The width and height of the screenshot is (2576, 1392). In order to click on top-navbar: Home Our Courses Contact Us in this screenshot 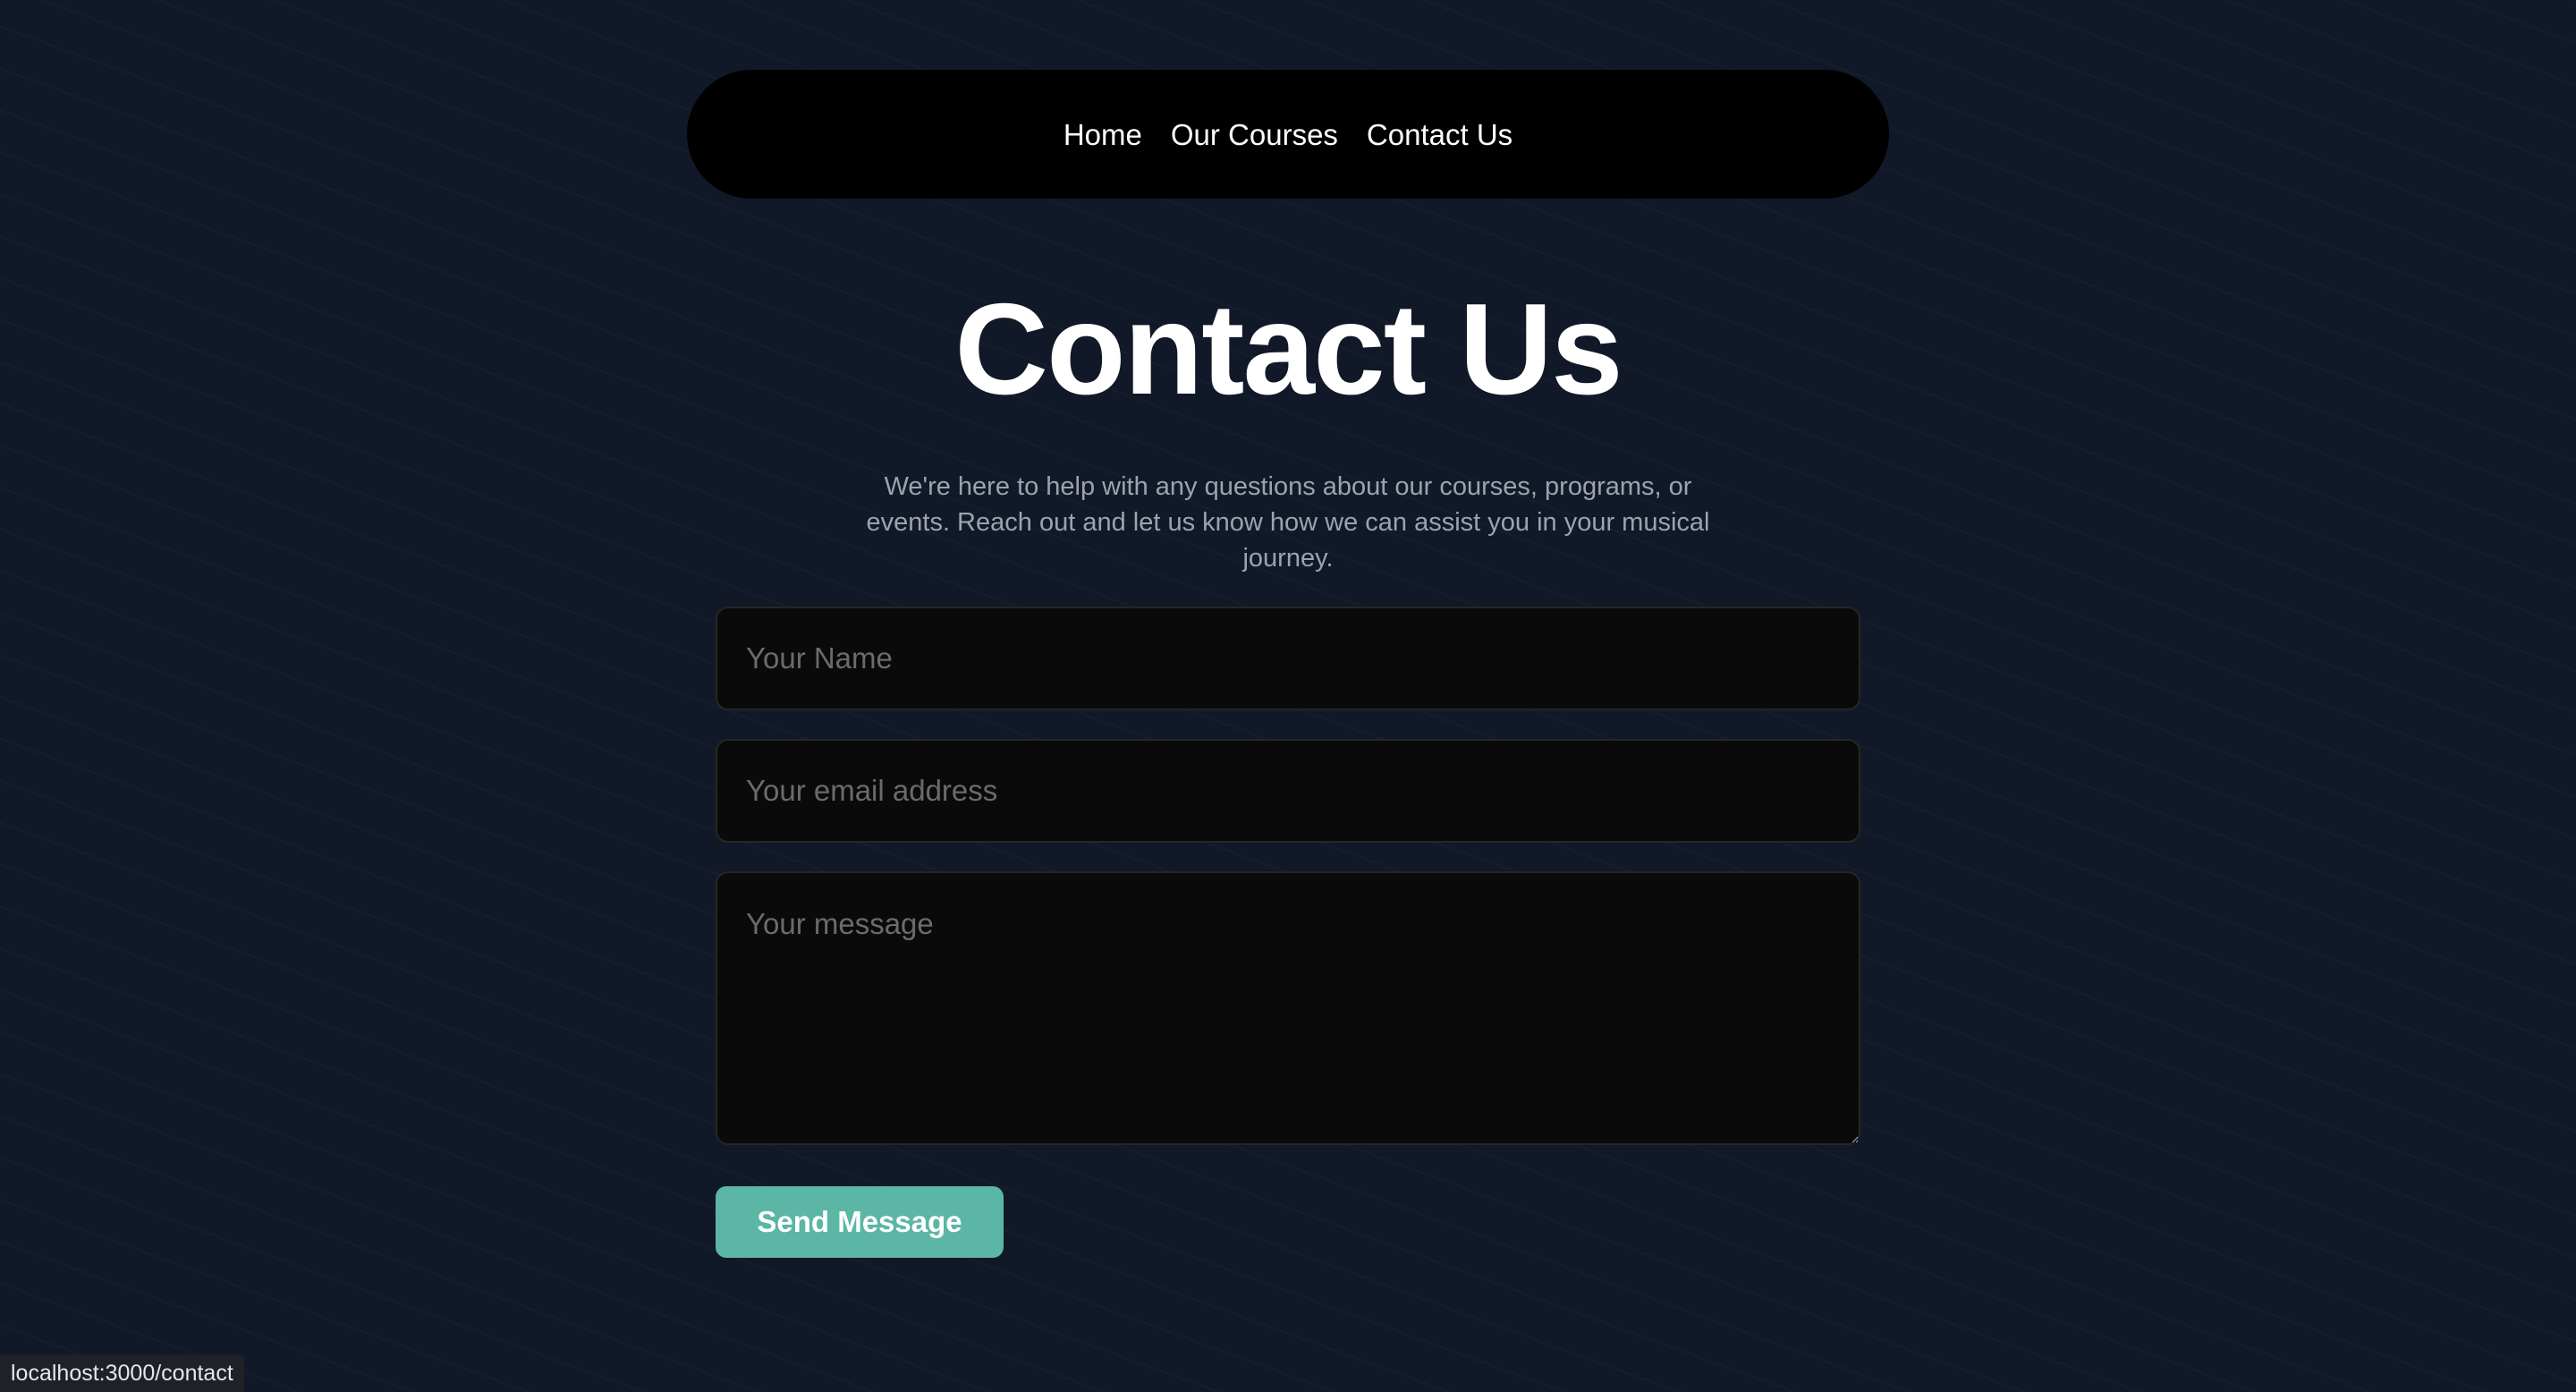, I will do `click(1288, 134)`.